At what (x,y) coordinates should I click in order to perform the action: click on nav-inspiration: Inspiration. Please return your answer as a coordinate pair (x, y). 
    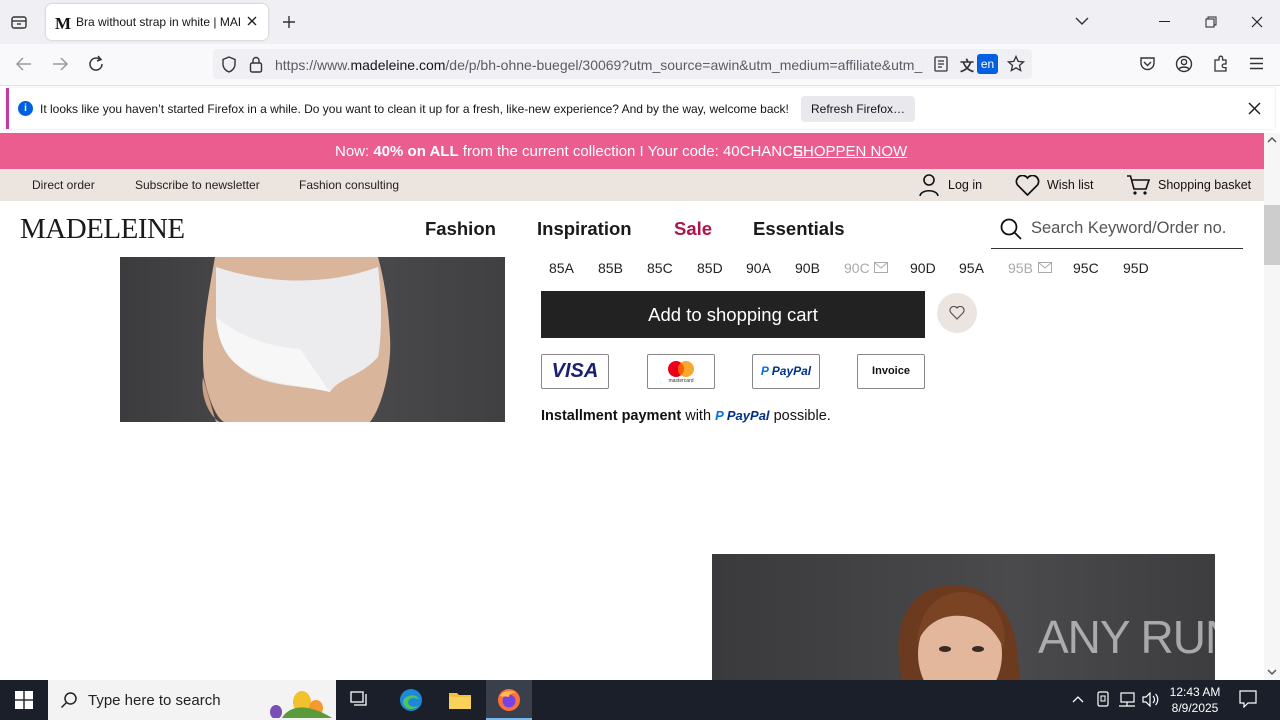
    Looking at the image, I should click on (584, 229).